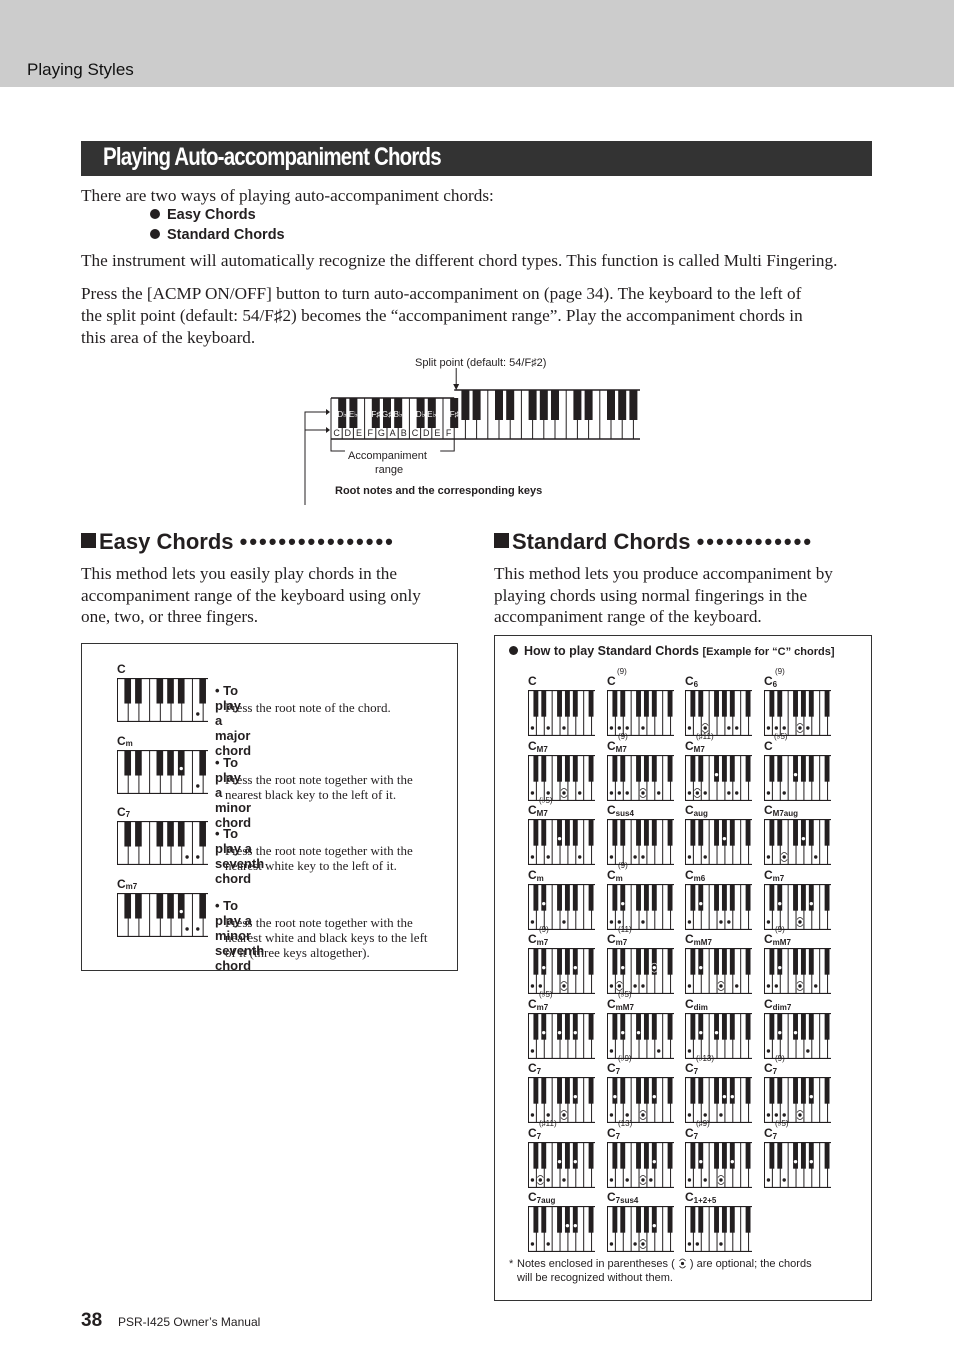 The width and height of the screenshot is (954, 1351). I want to click on manual-name: PSR-I425 Owner’s Manual, so click(189, 1322).